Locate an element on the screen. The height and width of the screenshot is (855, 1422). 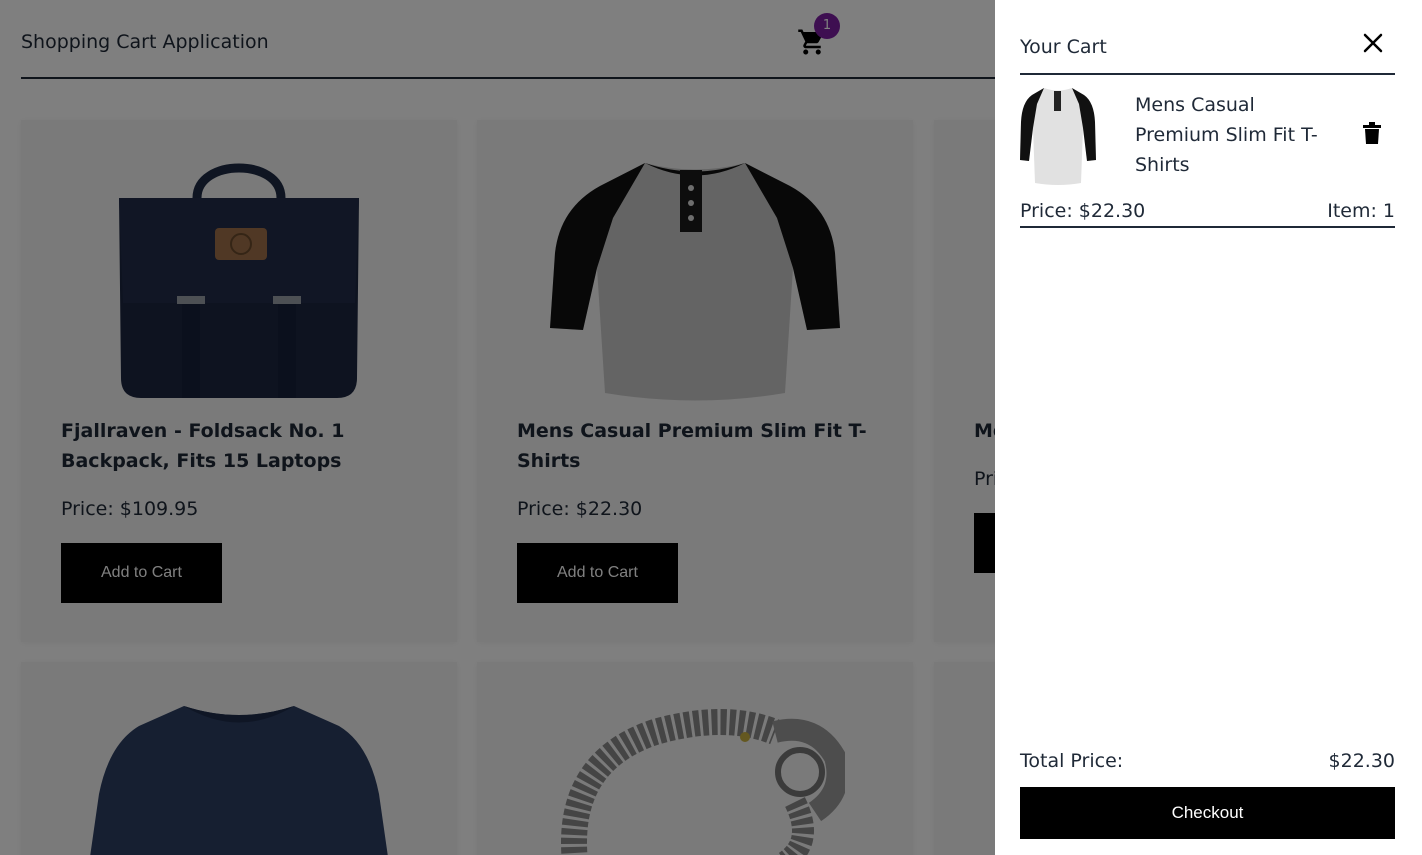
total-price-label: Total Price: is located at coordinates (1072, 761).